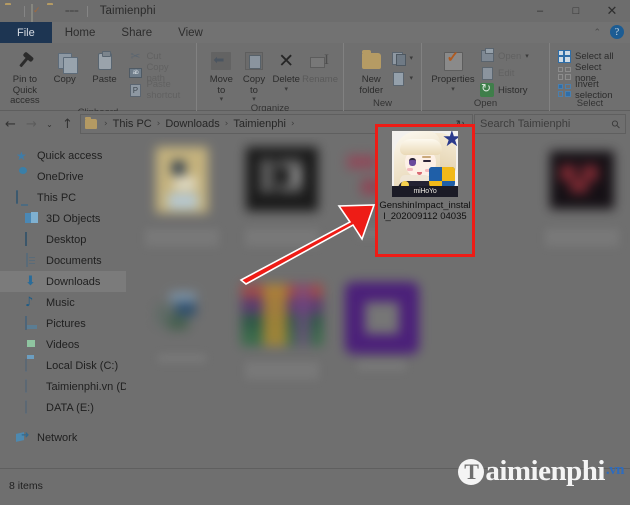 The image size is (630, 505). I want to click on paste-button: Paste, so click(105, 66).